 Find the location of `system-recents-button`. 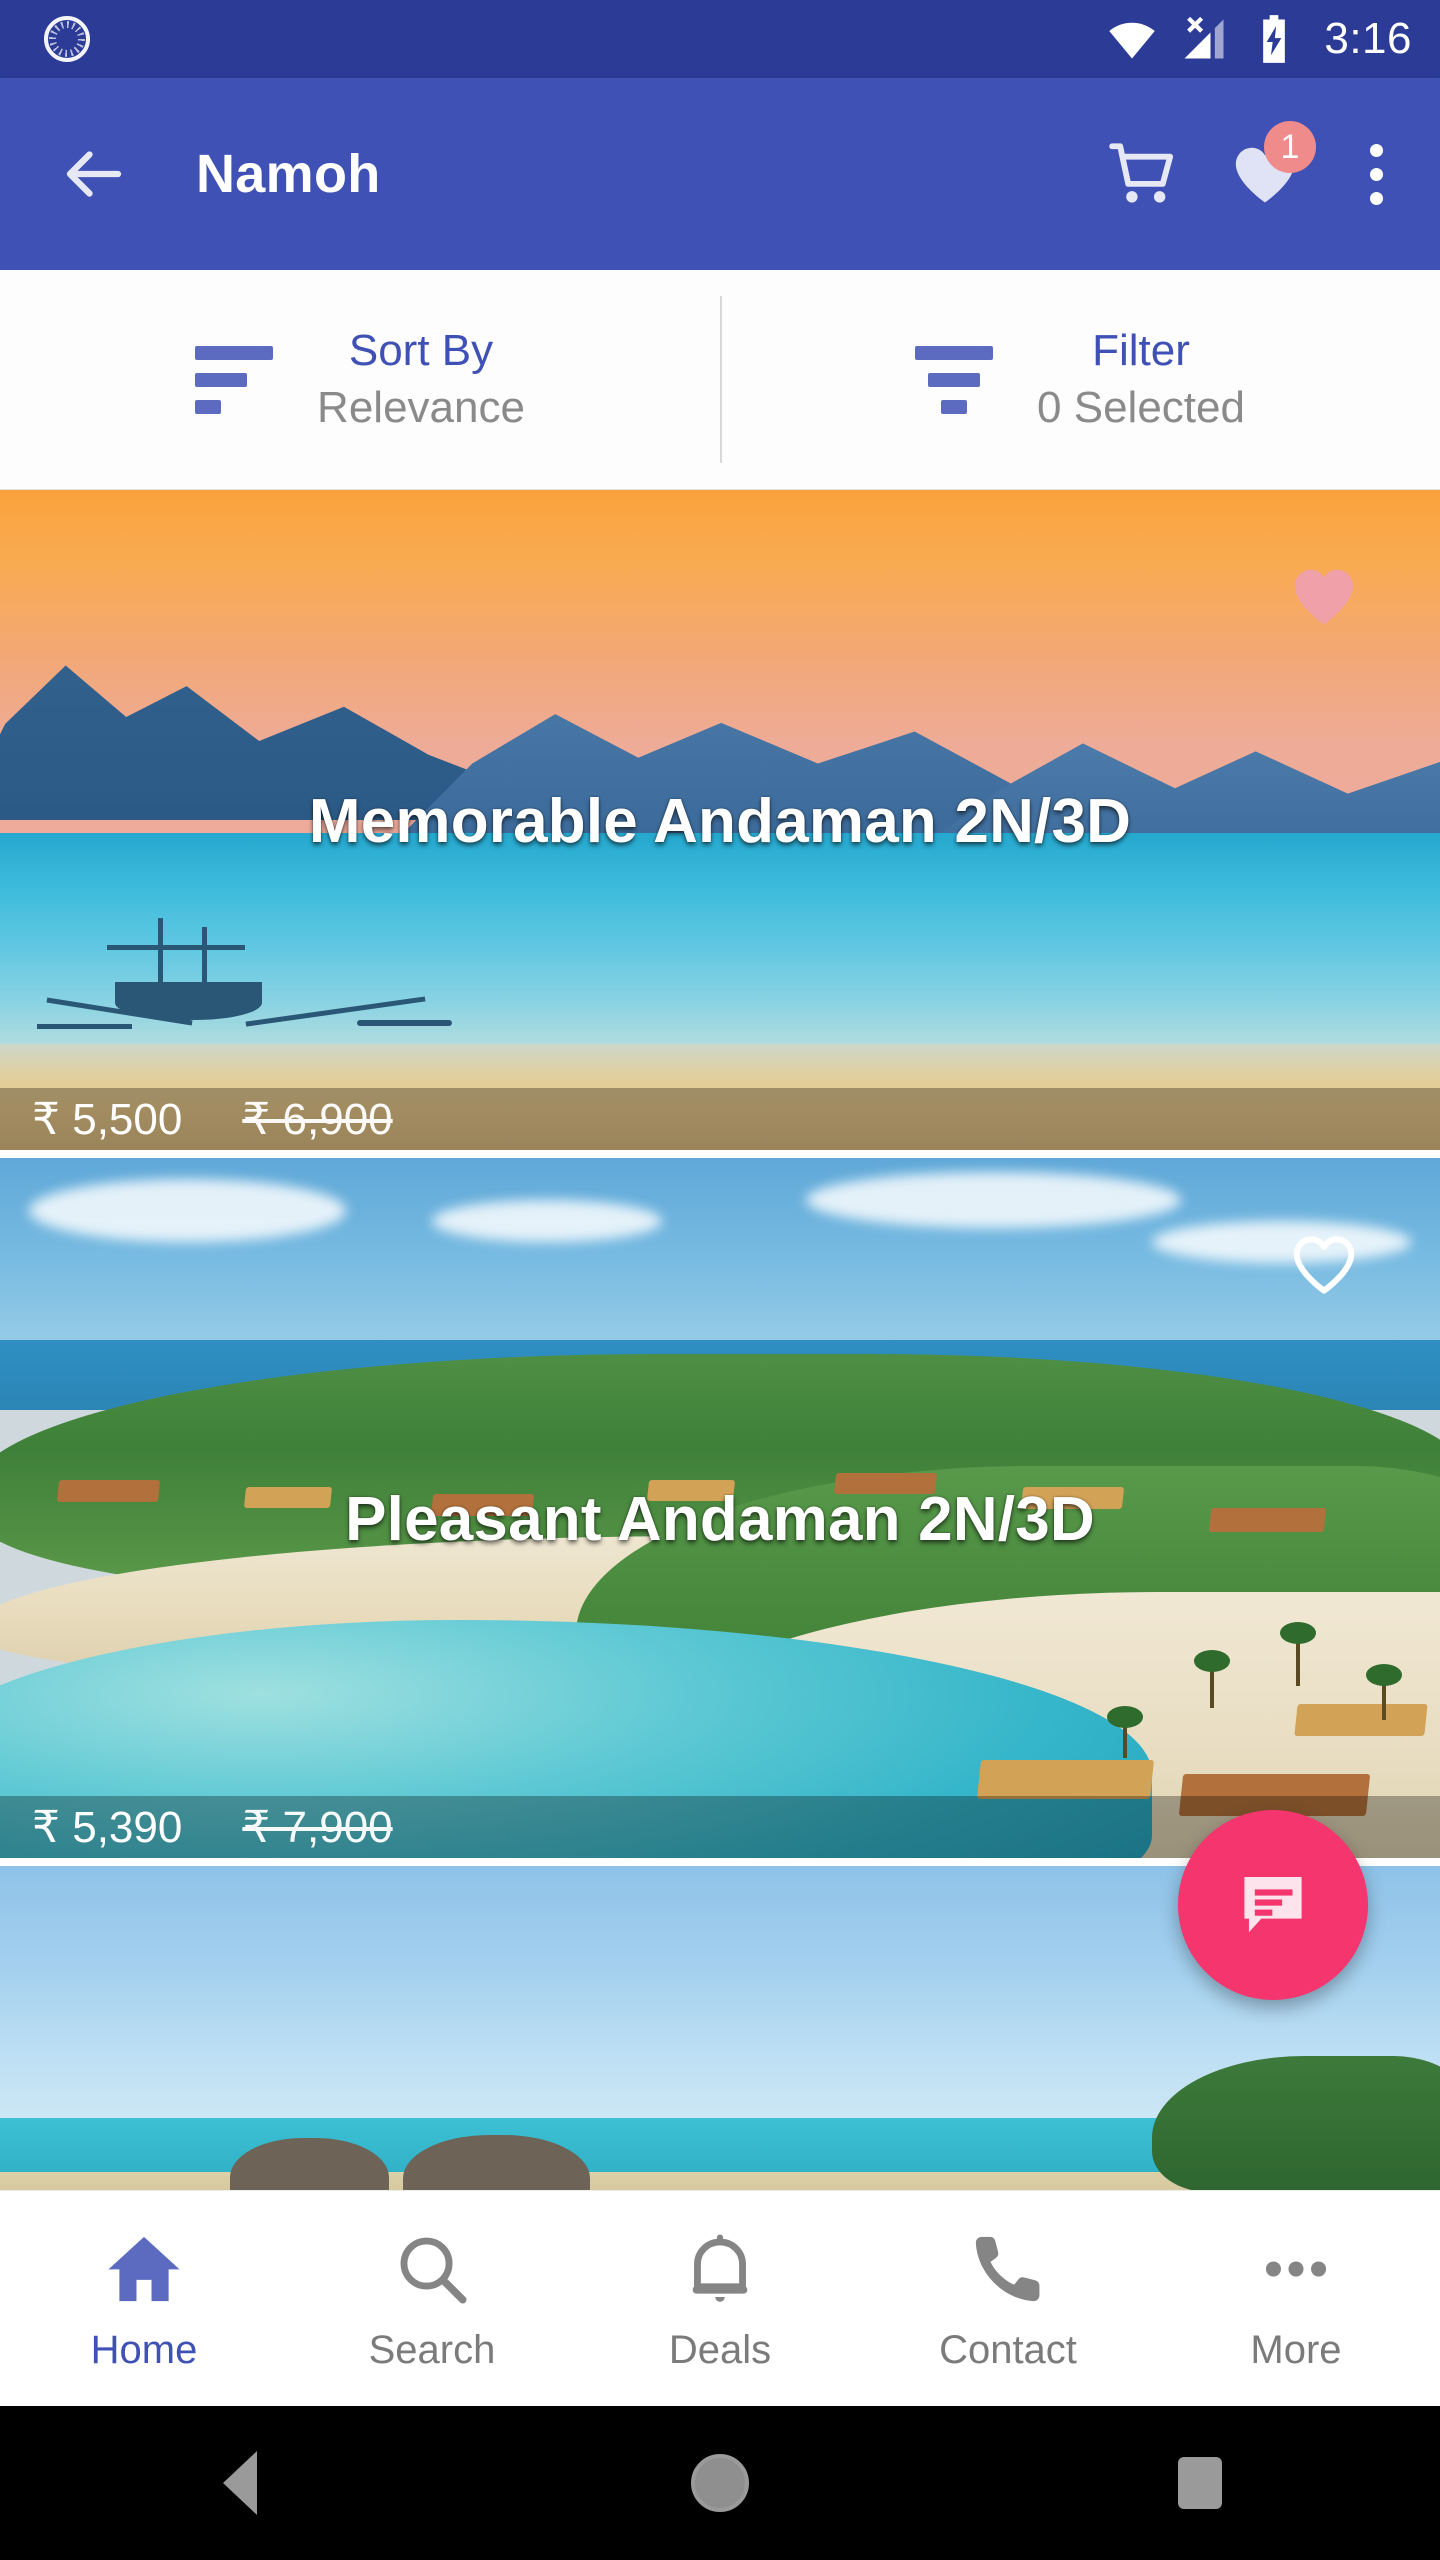

system-recents-button is located at coordinates (1200, 2483).